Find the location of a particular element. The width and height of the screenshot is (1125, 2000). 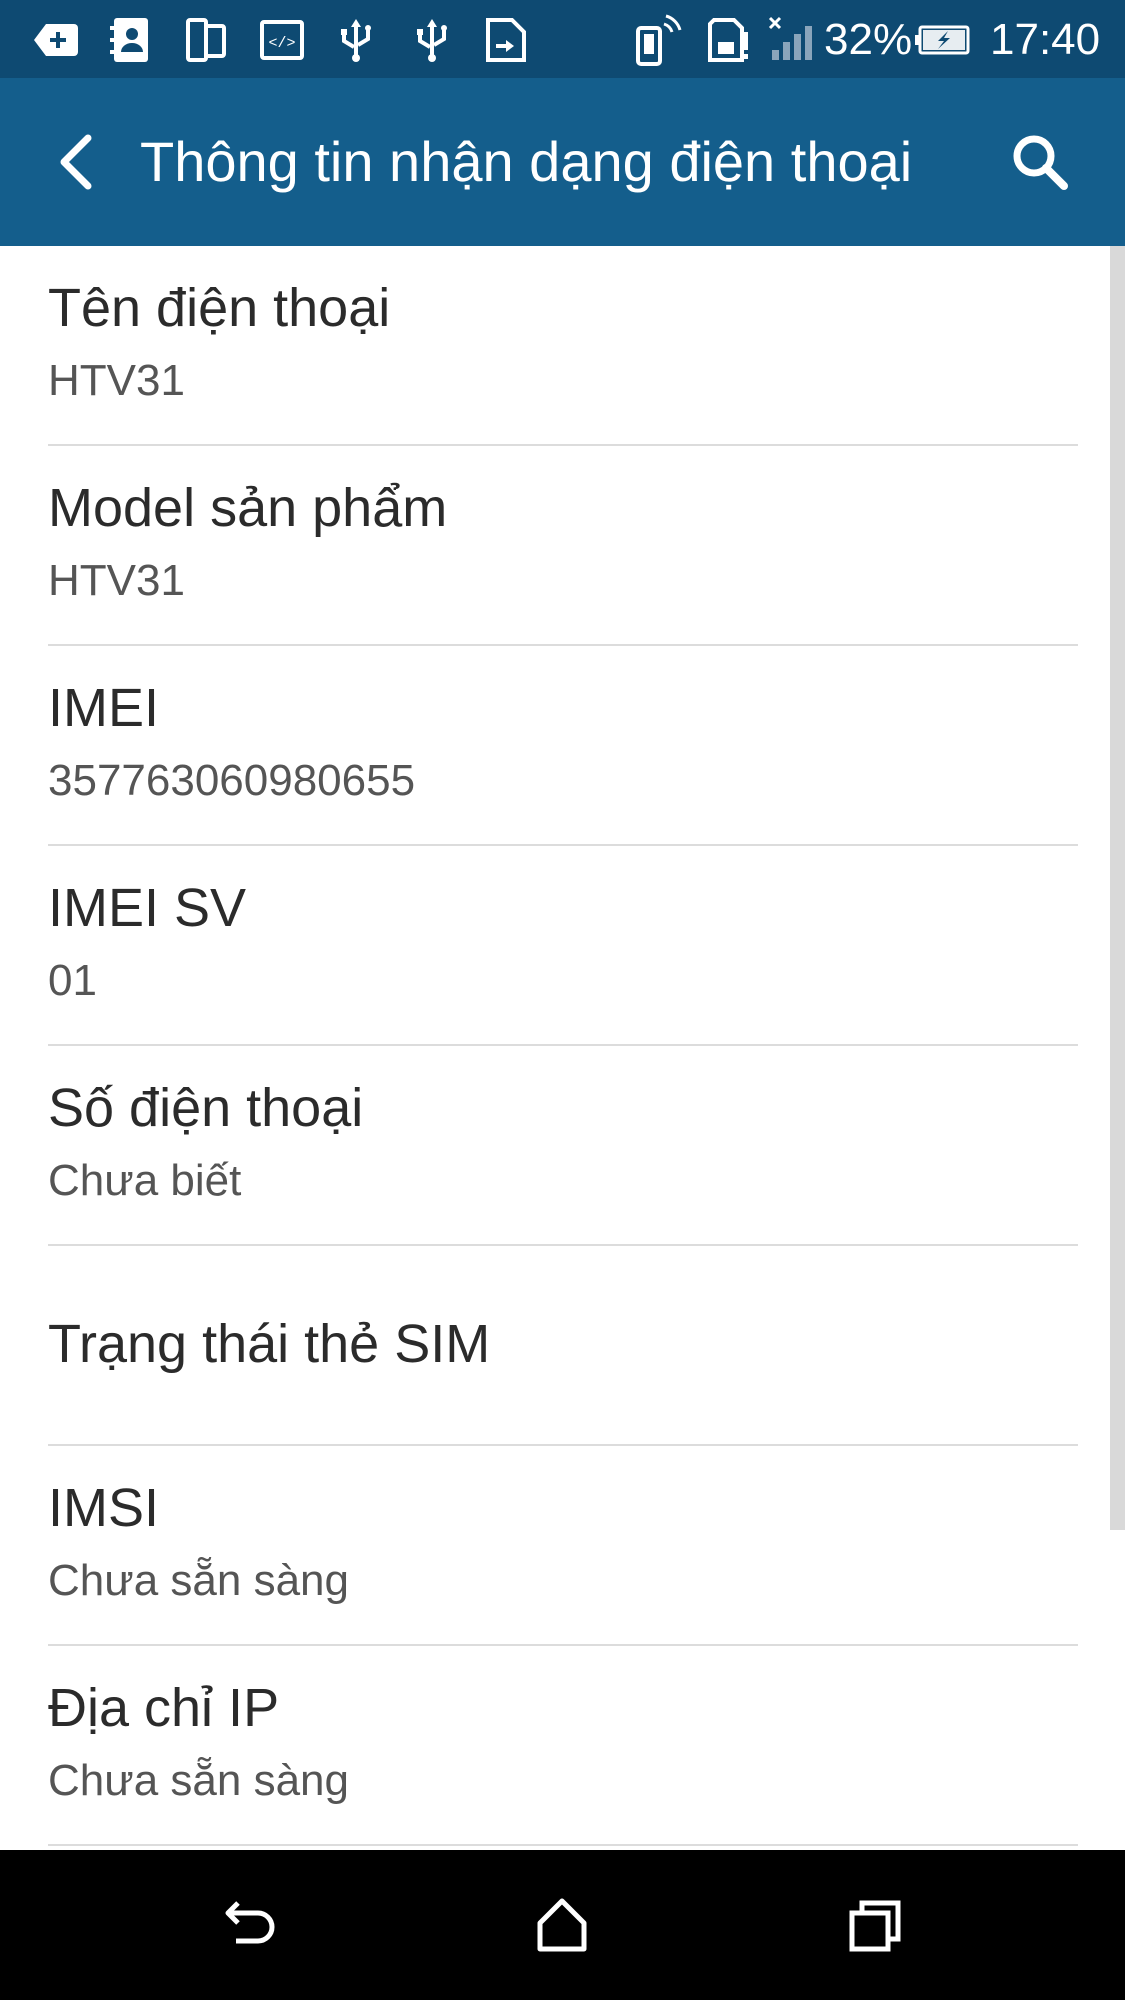

sd-card-alert-icon is located at coordinates (728, 40).